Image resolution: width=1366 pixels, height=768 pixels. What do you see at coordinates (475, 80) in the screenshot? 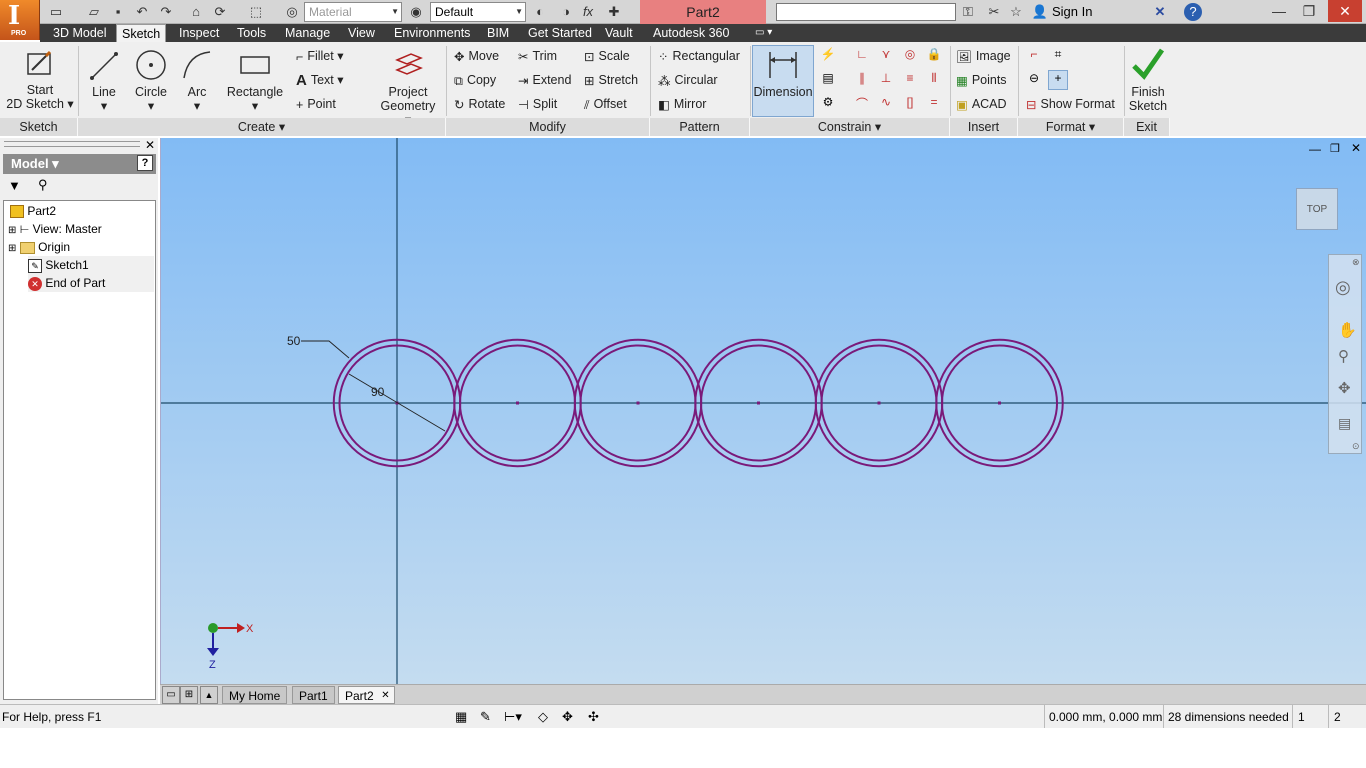
I see `copy-button: ⧉ Copy` at bounding box center [475, 80].